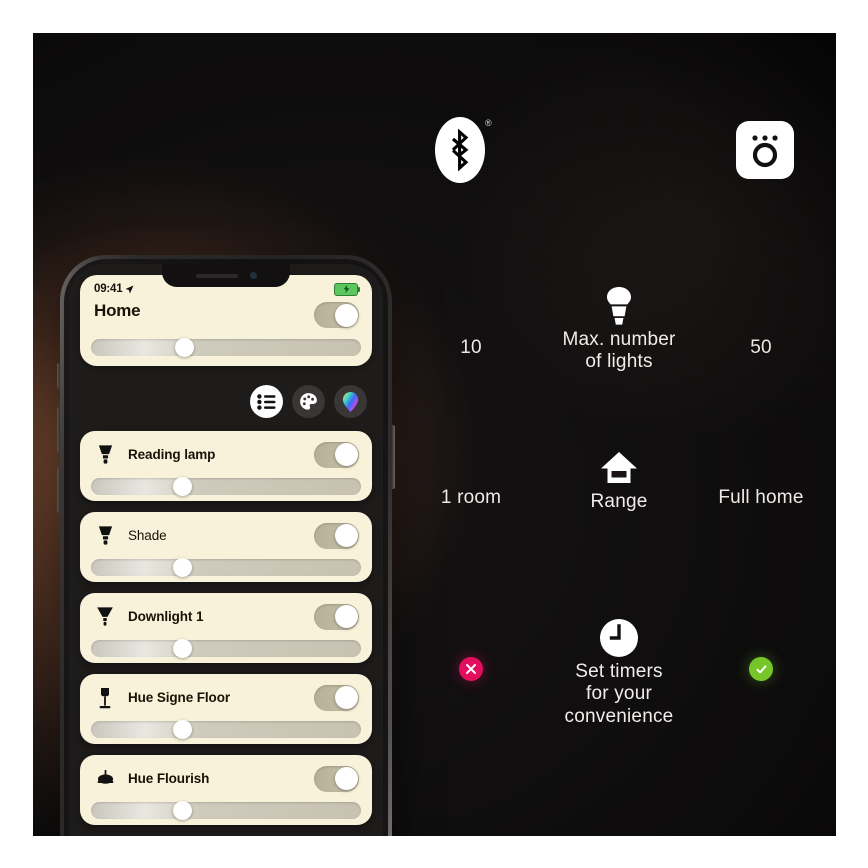 This screenshot has height=868, width=868. I want to click on battery-charging-icon, so click(347, 289).